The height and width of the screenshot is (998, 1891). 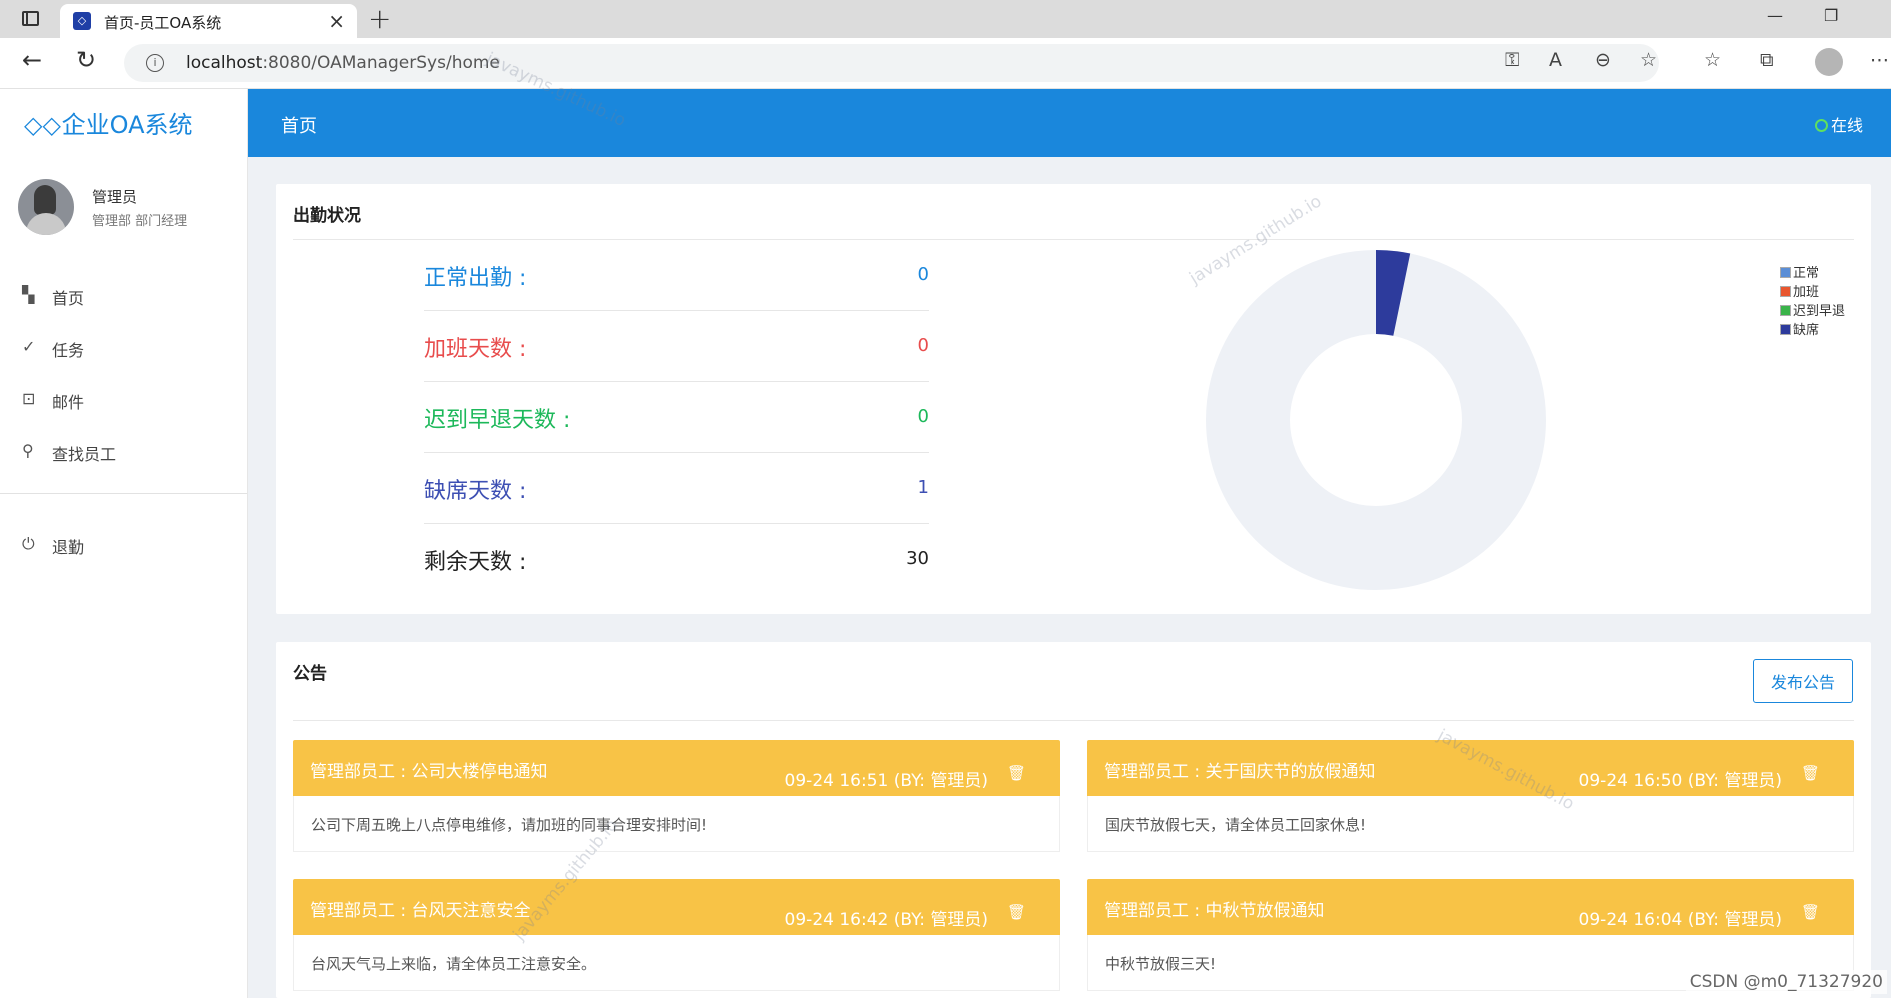 What do you see at coordinates (1806, 273) in the screenshot?
I see `legend-label: 正常` at bounding box center [1806, 273].